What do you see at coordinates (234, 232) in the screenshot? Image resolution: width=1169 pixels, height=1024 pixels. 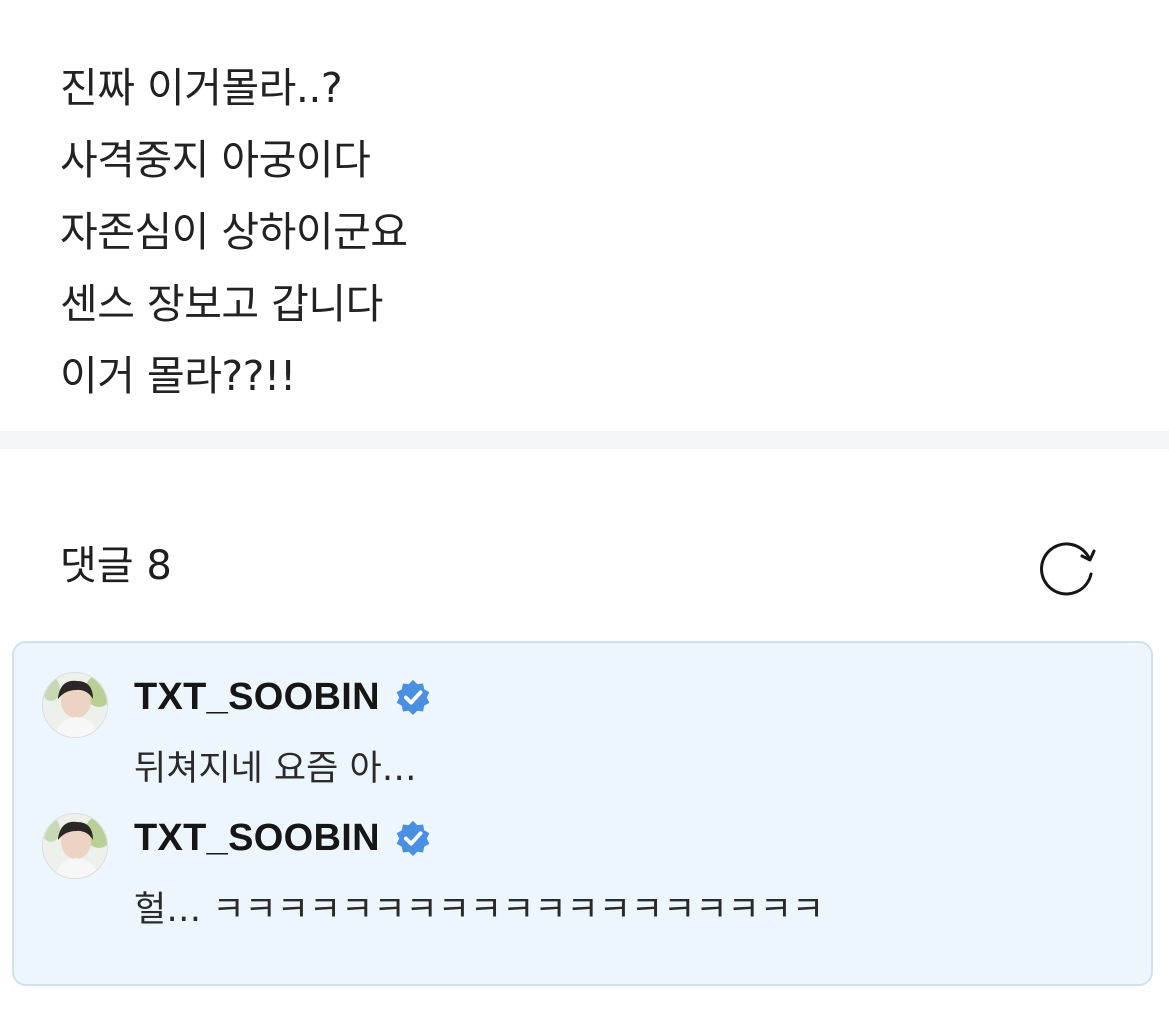 I see `post-line: 자존심이 상하이군요` at bounding box center [234, 232].